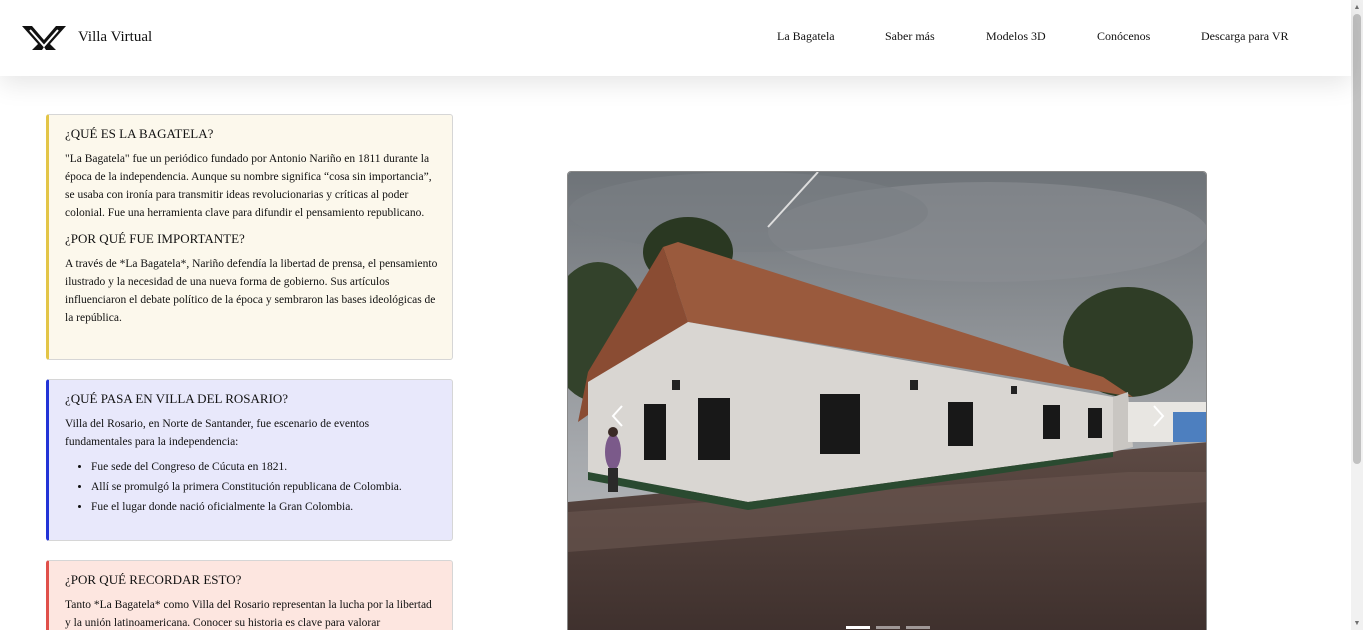 The image size is (1363, 630). Describe the element at coordinates (44, 38) in the screenshot. I see `vv-logo-icon` at that location.